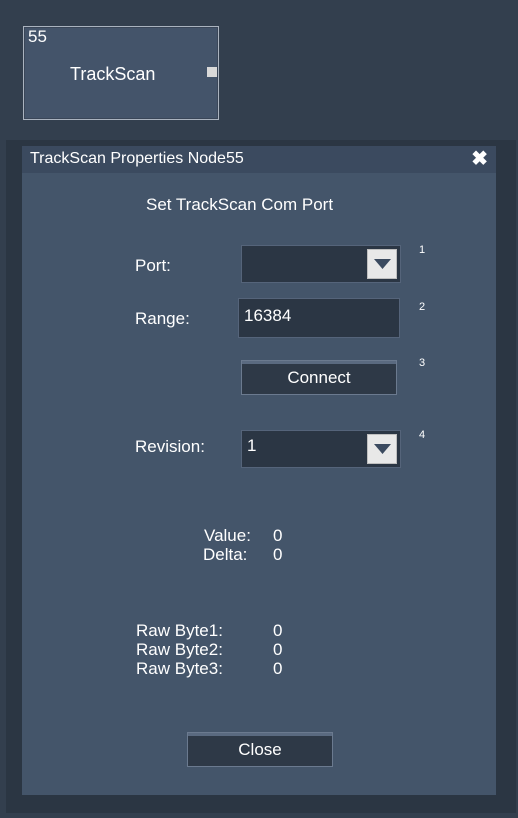 This screenshot has width=518, height=818. Describe the element at coordinates (422, 363) in the screenshot. I see `step-number-3: 3` at that location.